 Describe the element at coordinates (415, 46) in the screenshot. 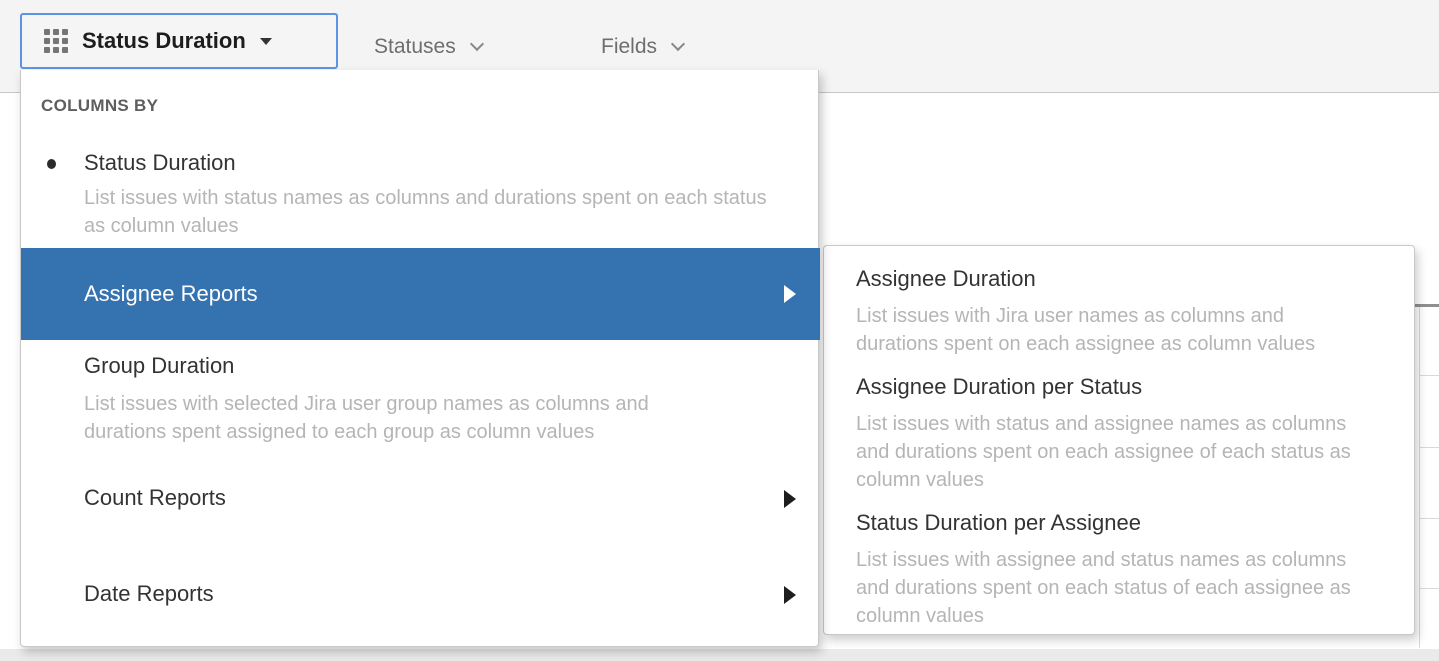

I see `statuses-label: Statuses` at that location.